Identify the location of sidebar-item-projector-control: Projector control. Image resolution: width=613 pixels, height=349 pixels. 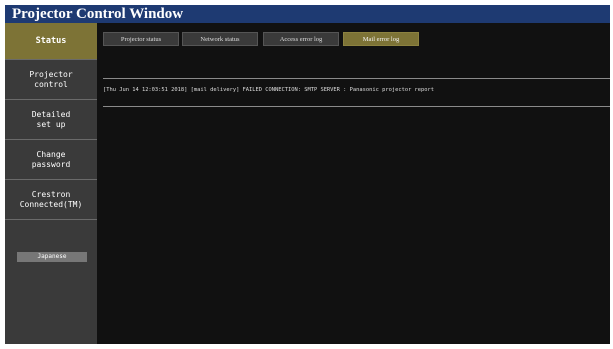
(51, 79).